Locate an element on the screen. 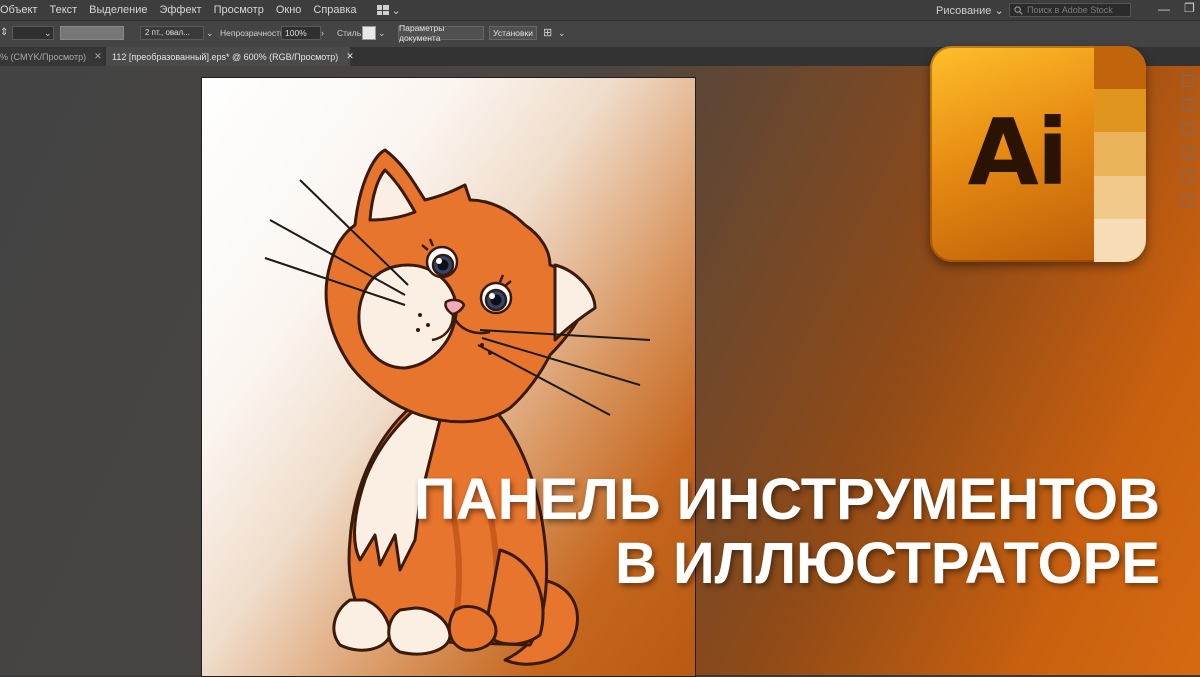 The width and height of the screenshot is (1200, 677). menu-effect: Эффект is located at coordinates (180, 10).